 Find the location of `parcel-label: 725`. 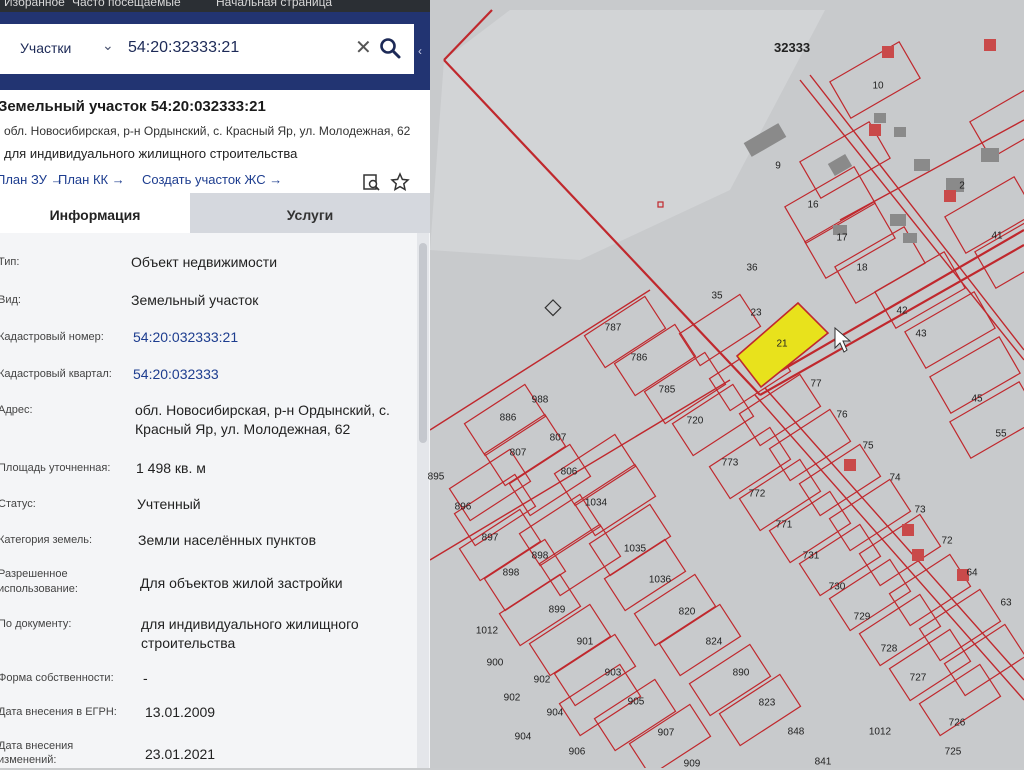

parcel-label: 725 is located at coordinates (953, 752).